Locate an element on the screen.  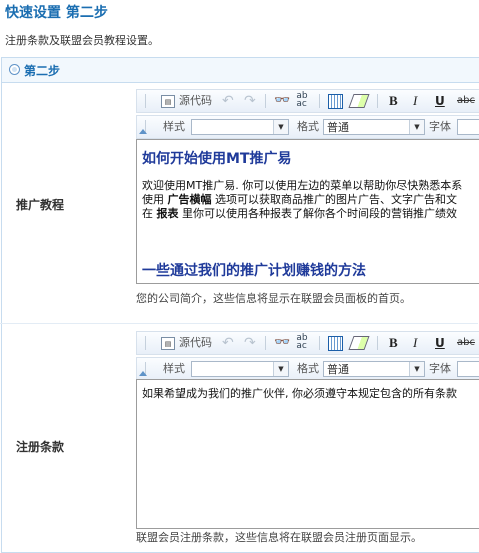
row-divider is located at coordinates (239, 323).